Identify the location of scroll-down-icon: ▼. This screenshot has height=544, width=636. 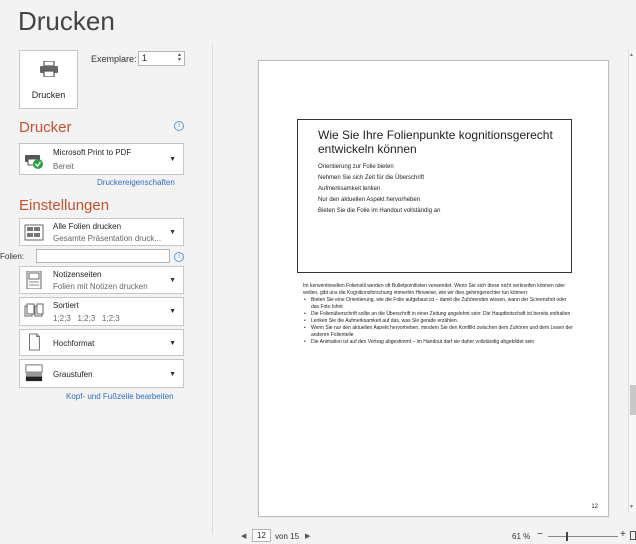
(631, 507).